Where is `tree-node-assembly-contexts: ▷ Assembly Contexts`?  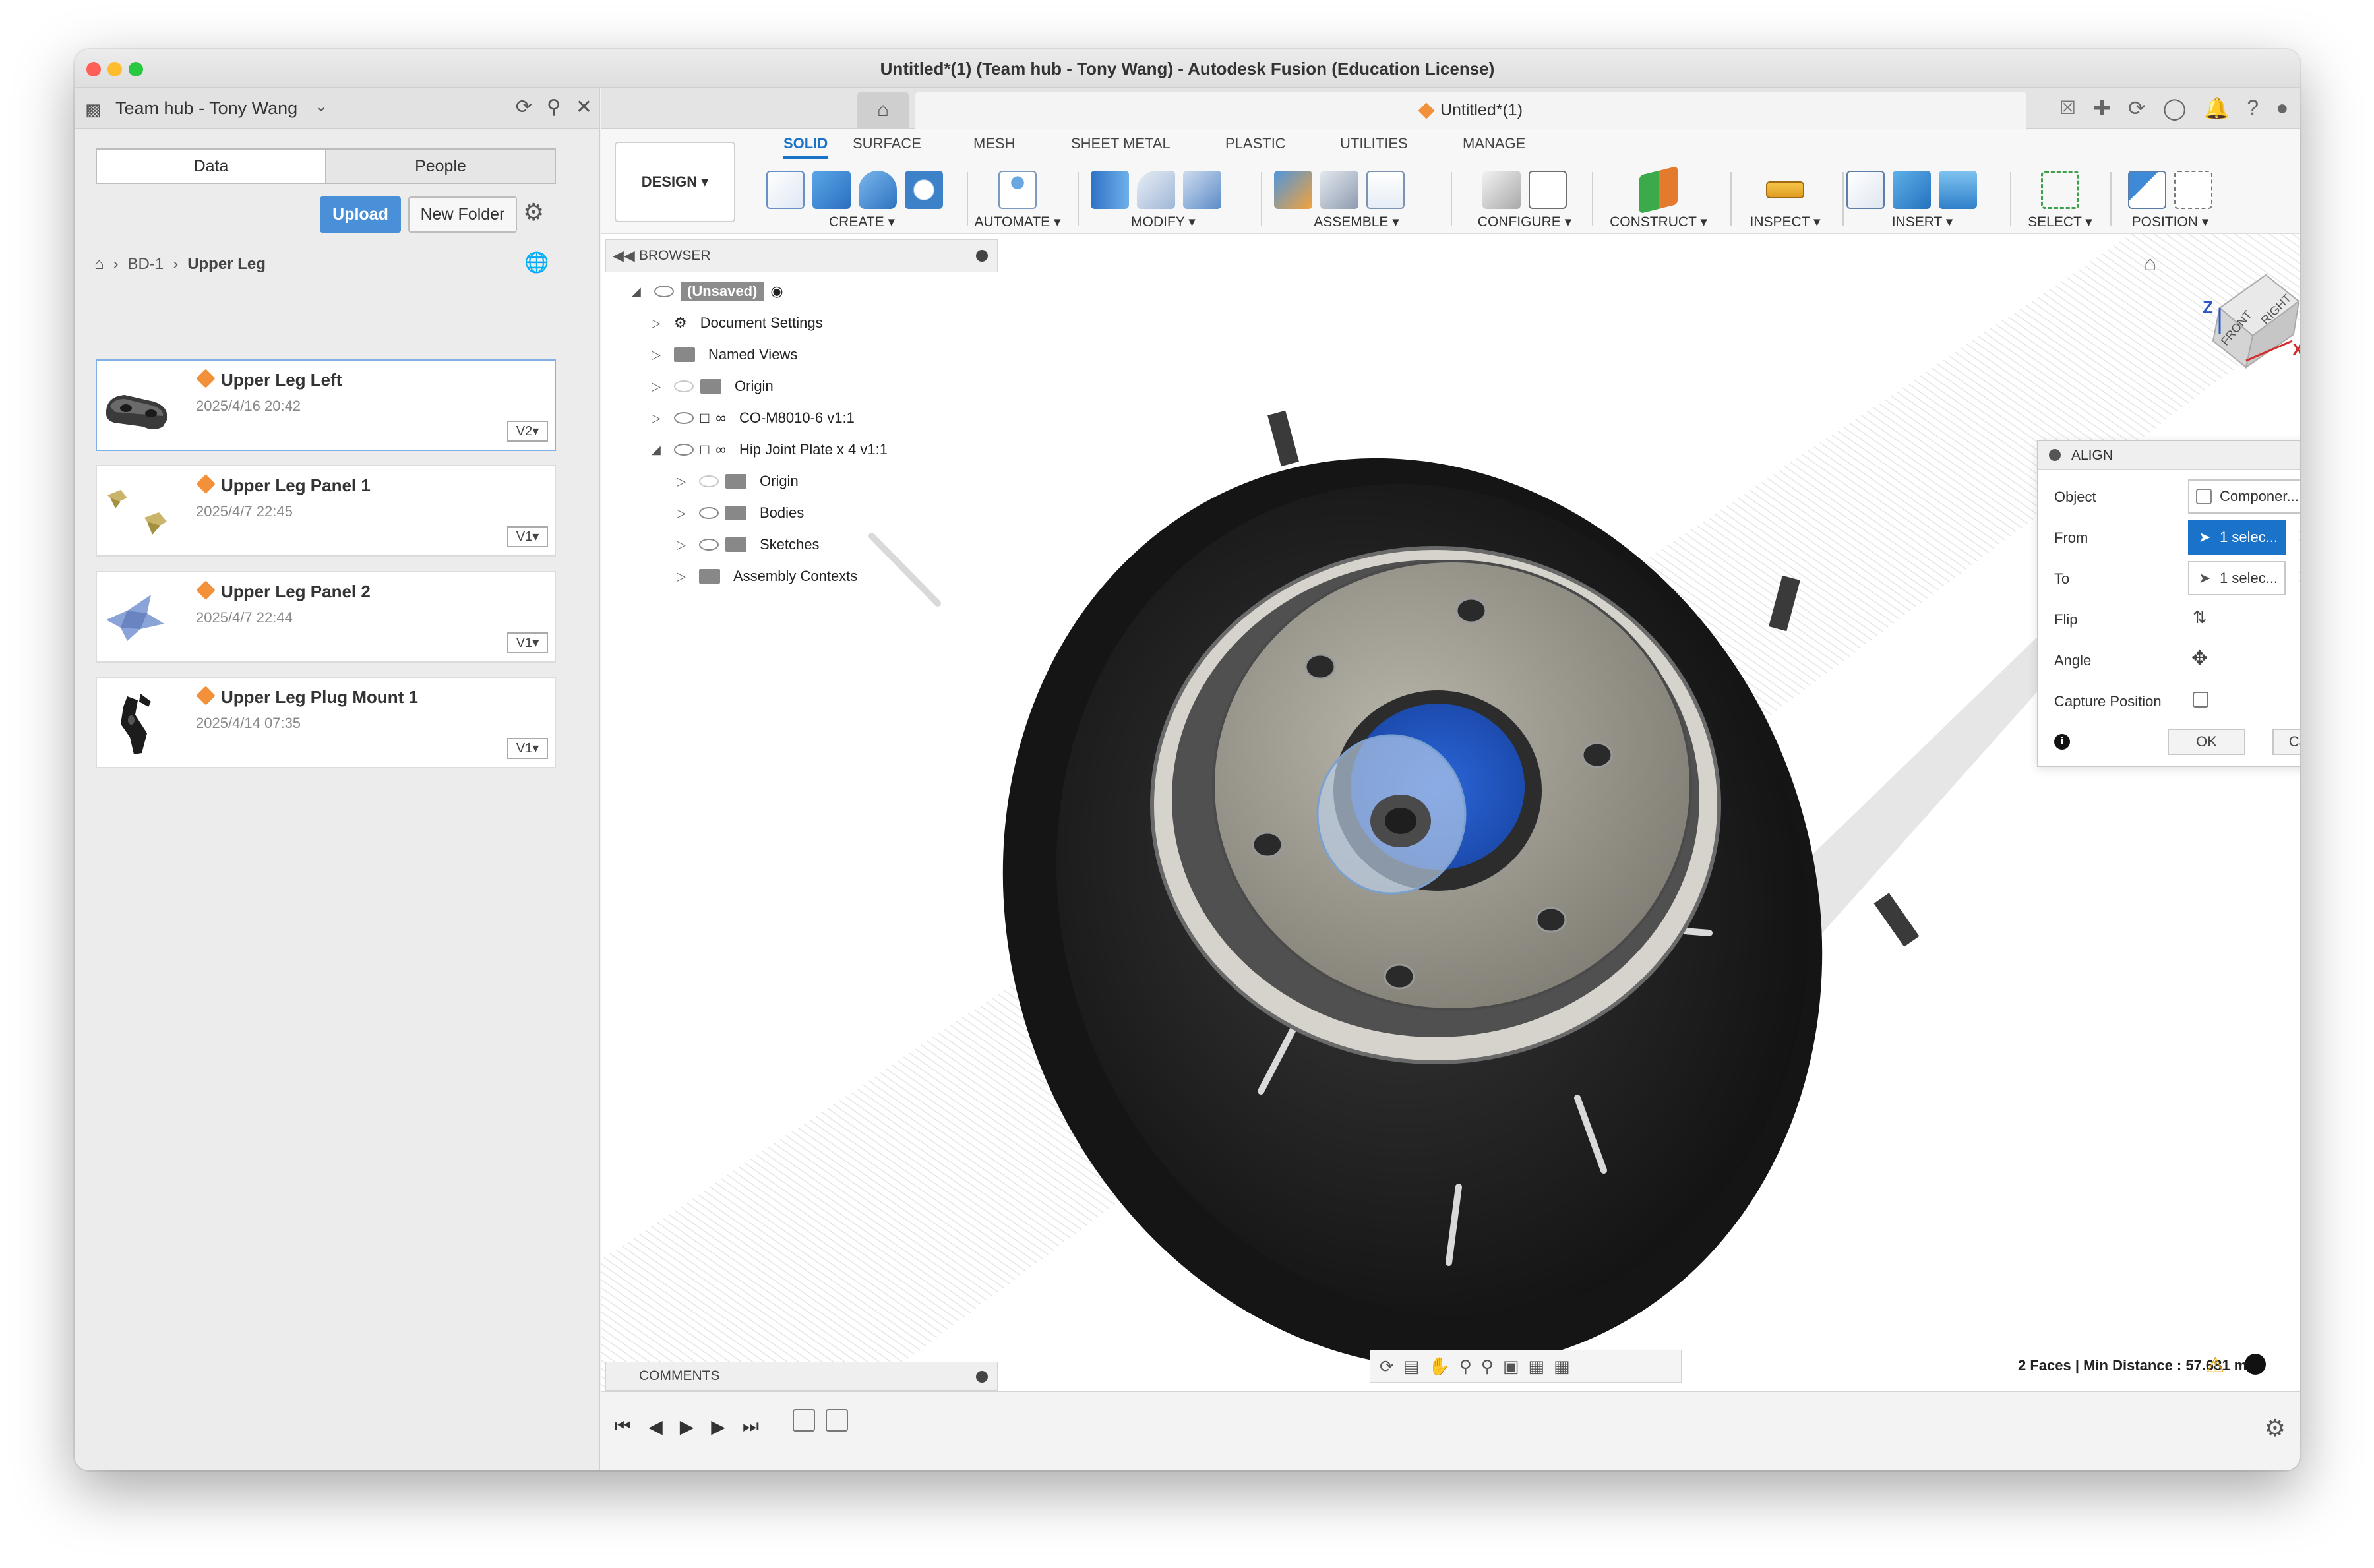
tree-node-assembly-contexts: ▷ Assembly Contexts is located at coordinates (771, 576).